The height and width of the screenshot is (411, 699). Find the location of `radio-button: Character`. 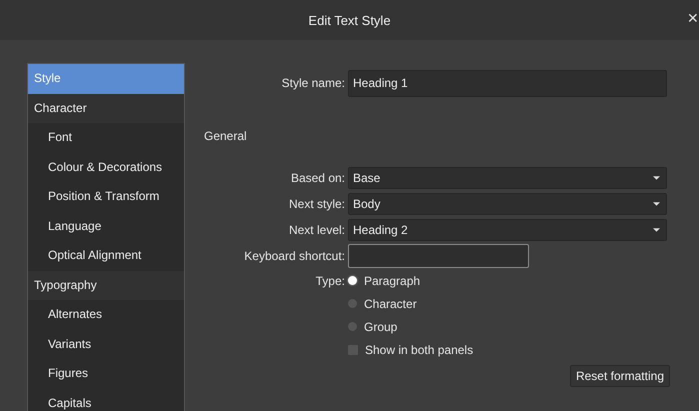

radio-button: Character is located at coordinates (382, 303).